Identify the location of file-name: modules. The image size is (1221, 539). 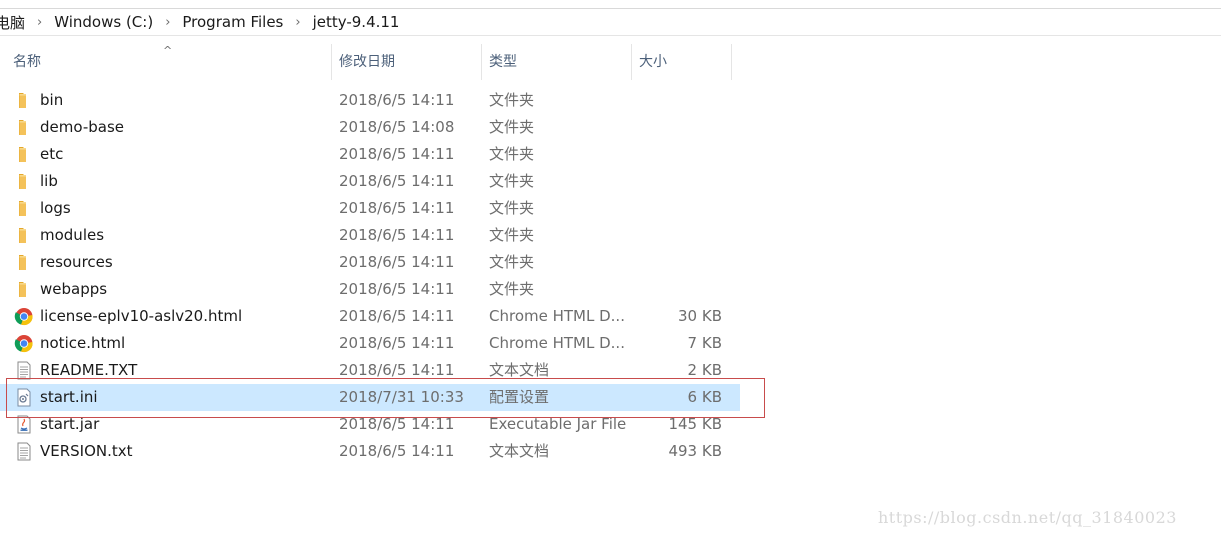
(72, 235).